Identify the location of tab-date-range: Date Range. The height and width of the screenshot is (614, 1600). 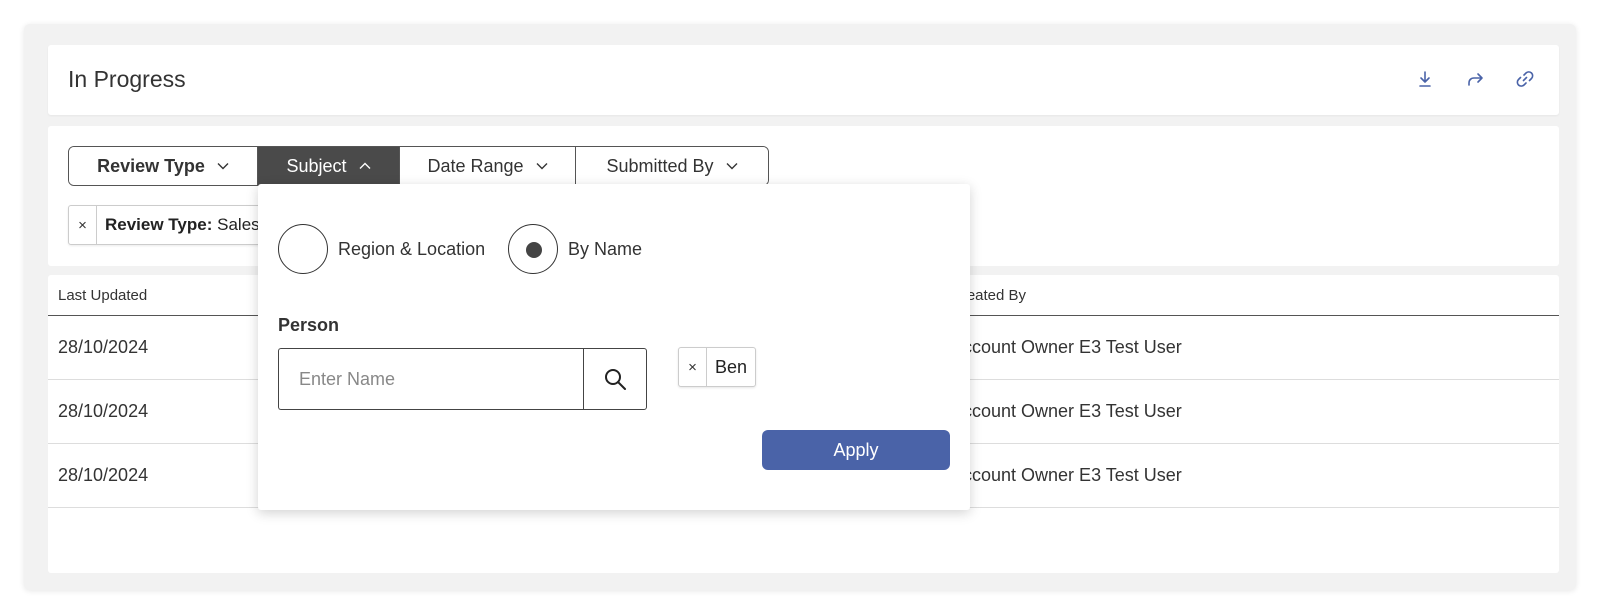
(488, 166).